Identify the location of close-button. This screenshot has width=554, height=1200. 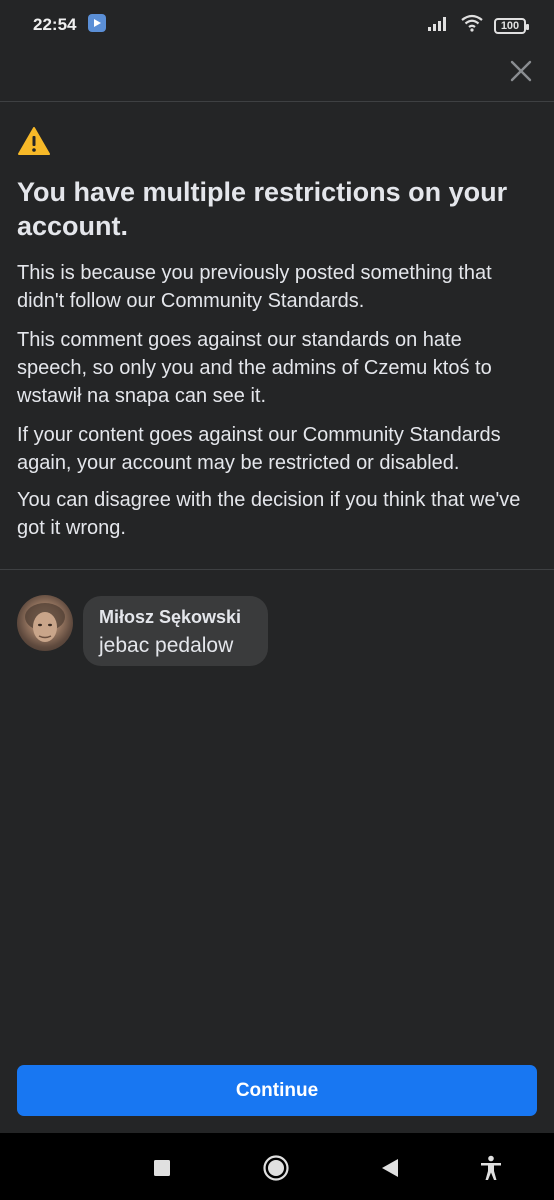
(521, 71).